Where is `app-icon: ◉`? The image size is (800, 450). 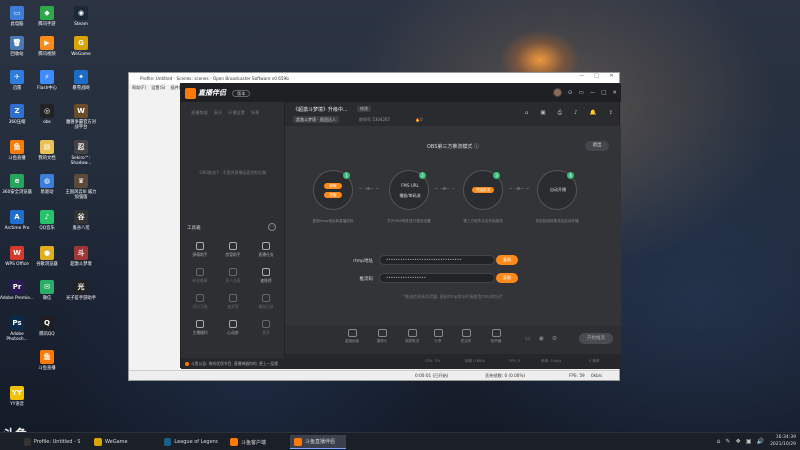
app-icon: ◉ is located at coordinates (81, 13).